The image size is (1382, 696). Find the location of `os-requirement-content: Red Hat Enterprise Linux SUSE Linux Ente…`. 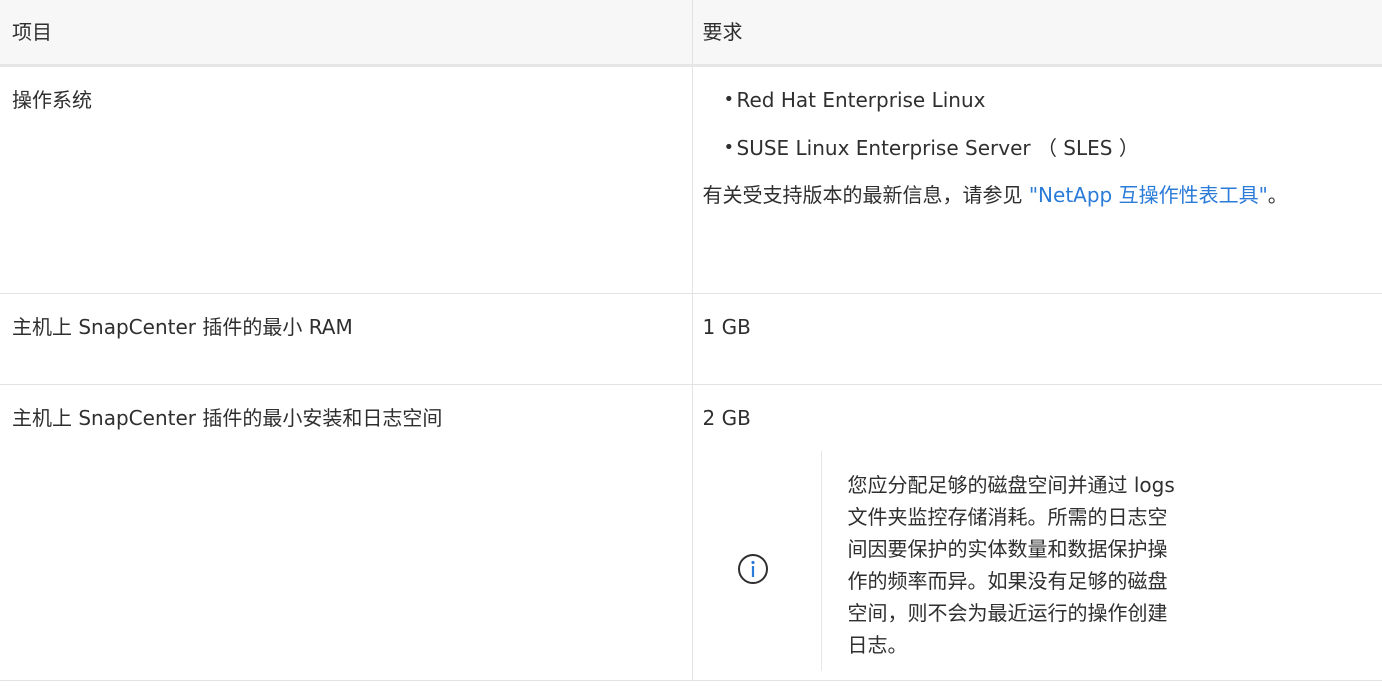

os-requirement-content: Red Hat Enterprise Linux SUSE Linux Ente… is located at coordinates (1037, 139).